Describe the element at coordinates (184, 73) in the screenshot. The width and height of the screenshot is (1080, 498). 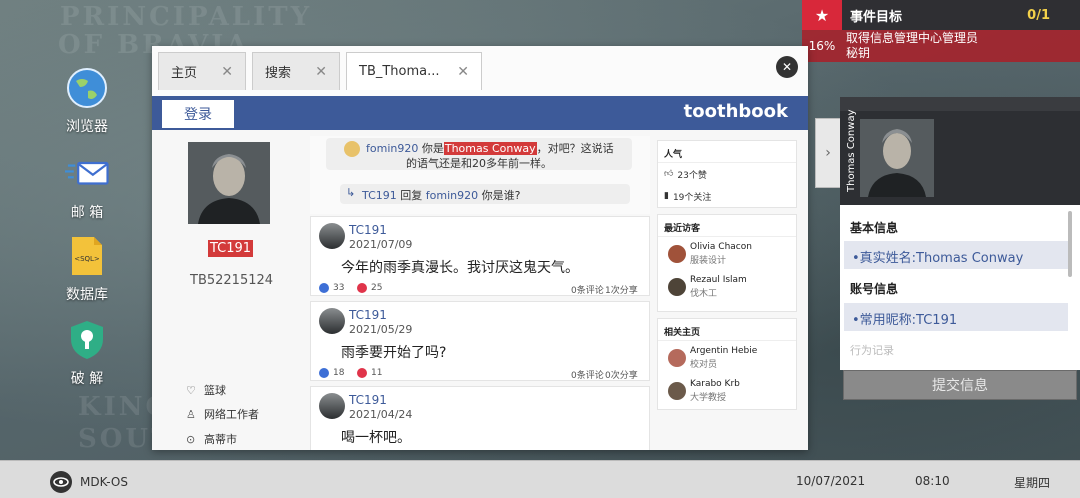
I see `tab-label: 主页` at that location.